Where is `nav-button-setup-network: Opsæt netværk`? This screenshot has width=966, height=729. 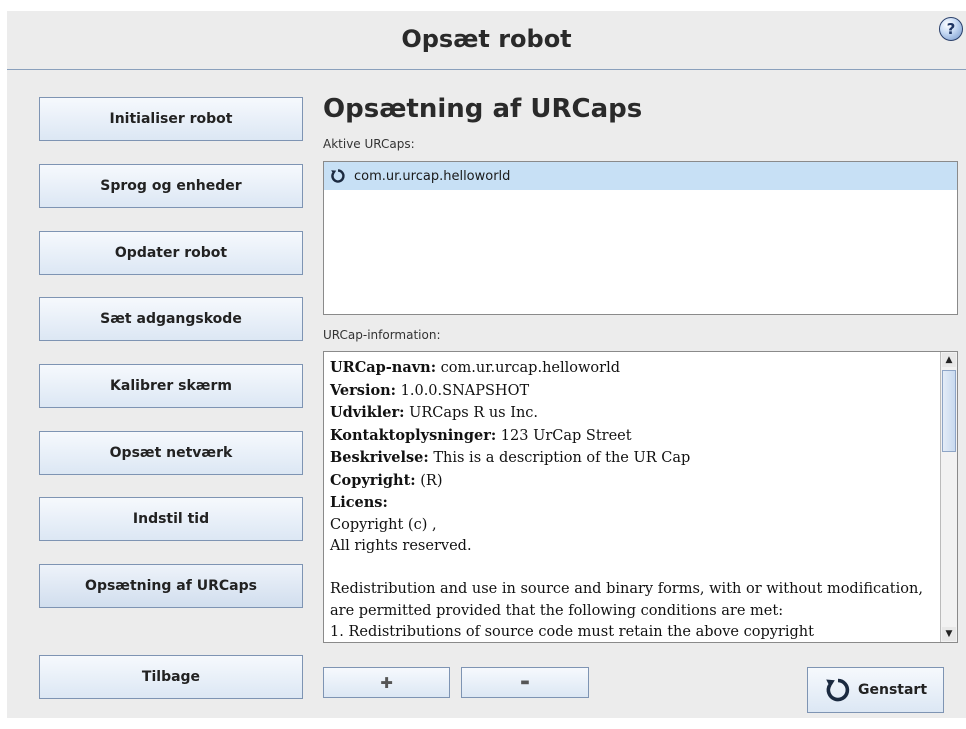 nav-button-setup-network: Opsæt netværk is located at coordinates (171, 453).